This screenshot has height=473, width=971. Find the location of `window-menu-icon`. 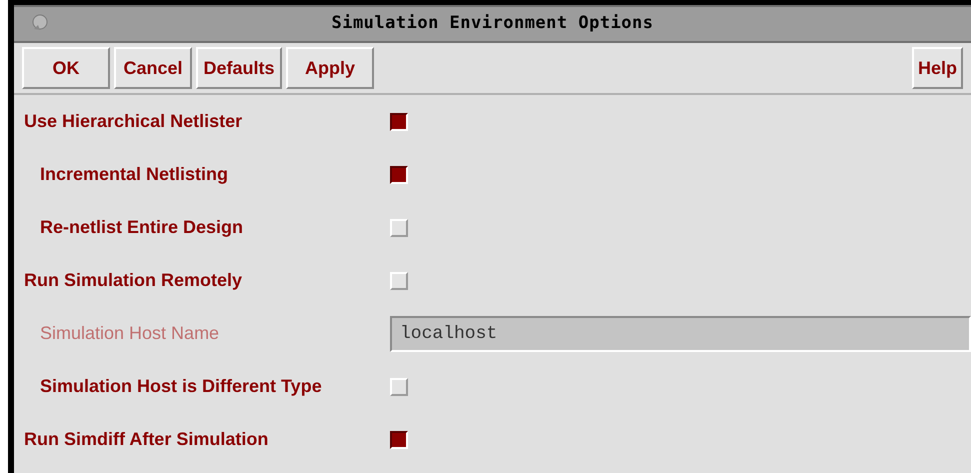

window-menu-icon is located at coordinates (40, 23).